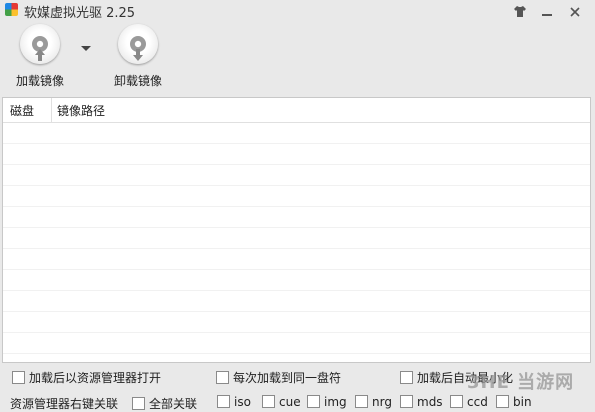  What do you see at coordinates (22, 110) in the screenshot?
I see `column-header-drive: 磁盘` at bounding box center [22, 110].